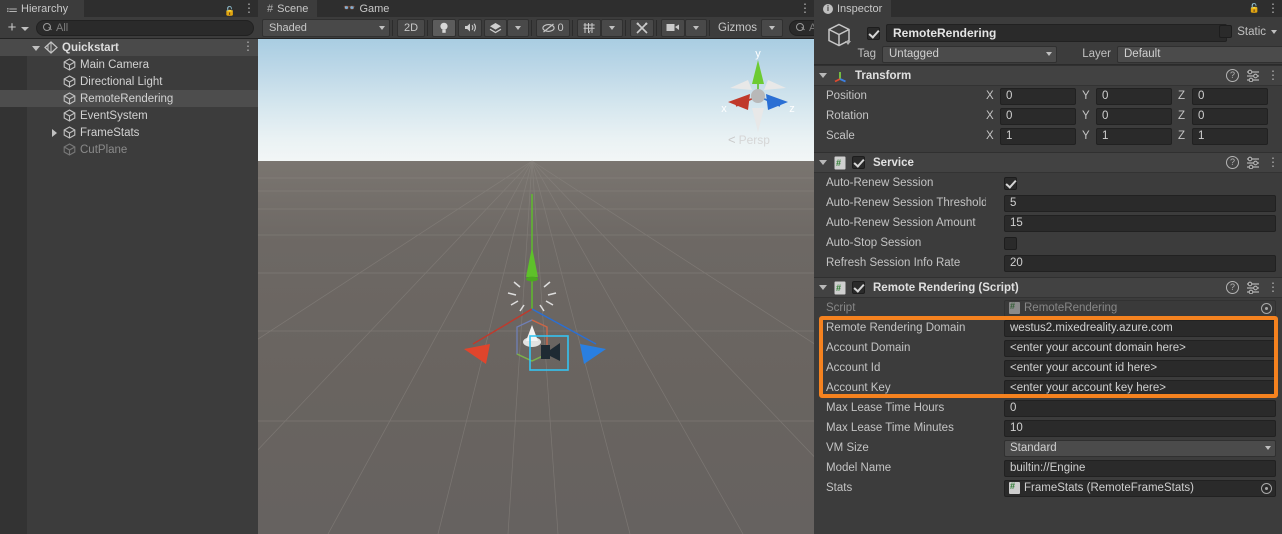 This screenshot has width=1282, height=534. What do you see at coordinates (444, 27) in the screenshot?
I see `toggle-lighting-button` at bounding box center [444, 27].